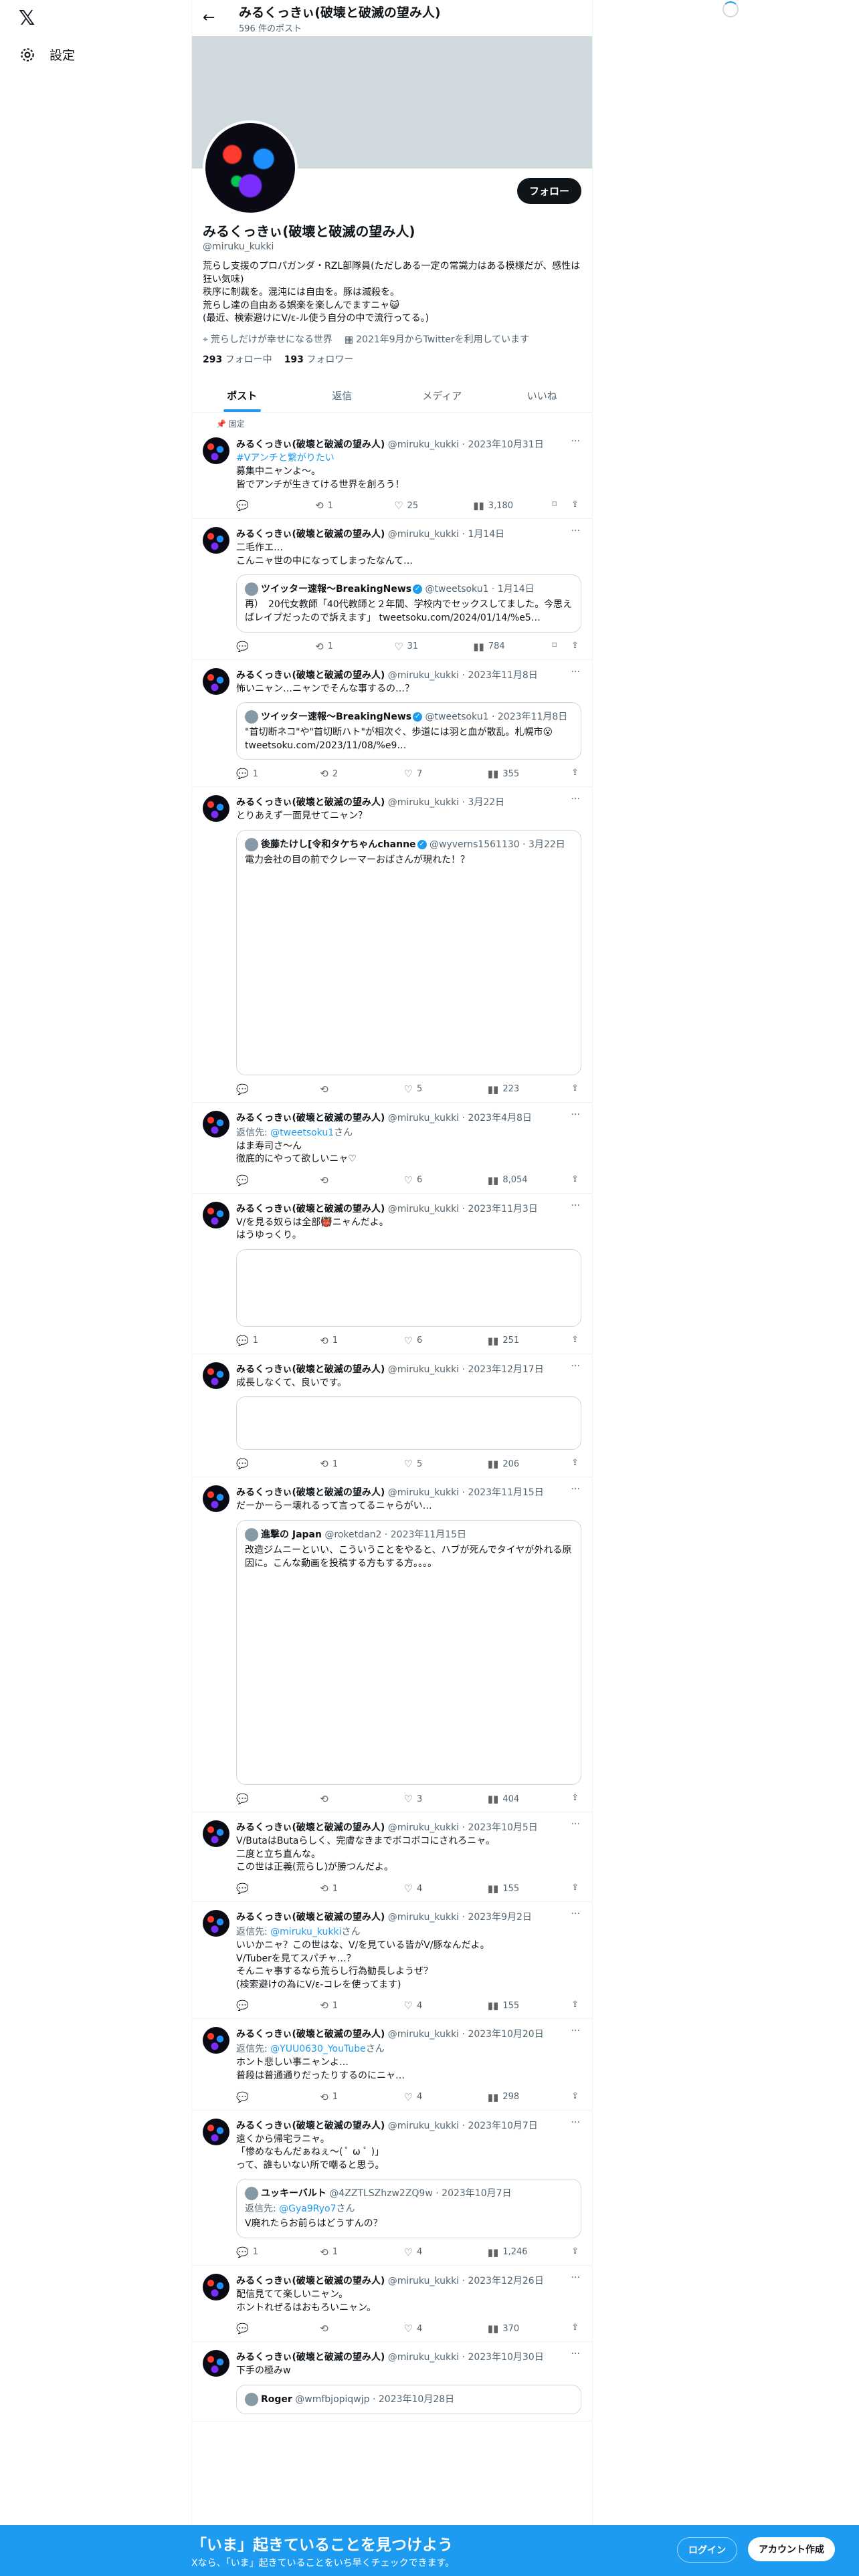  I want to click on back-arrow-icon: ←, so click(209, 17).